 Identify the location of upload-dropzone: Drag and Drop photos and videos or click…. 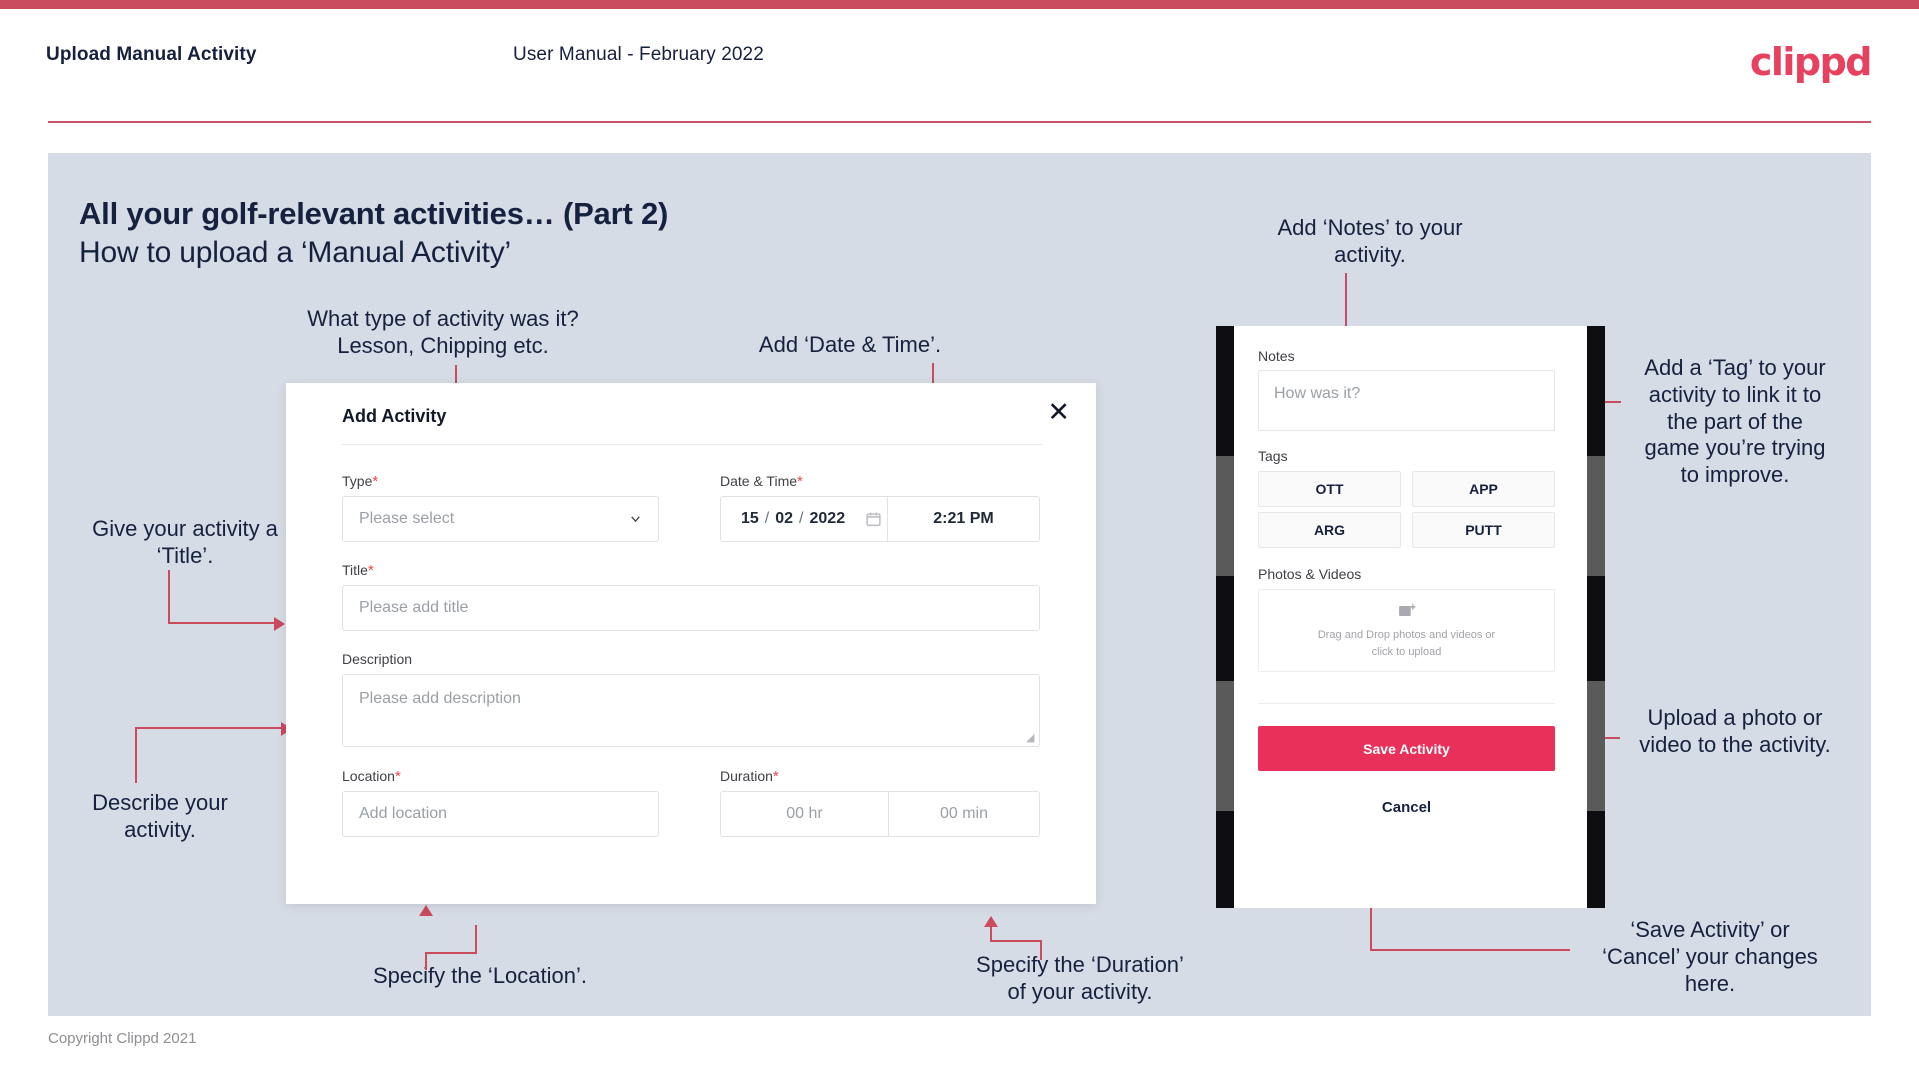
(1406, 630).